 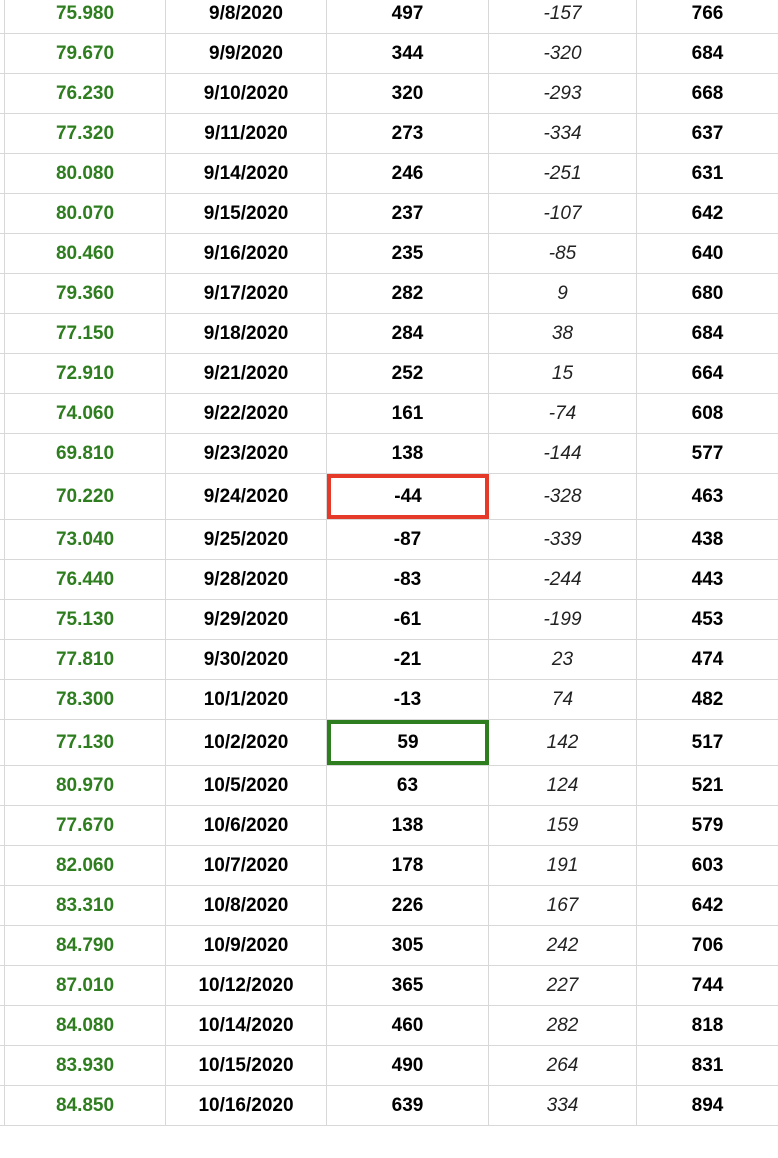 What do you see at coordinates (563, 93) in the screenshot?
I see `change-cell: -293` at bounding box center [563, 93].